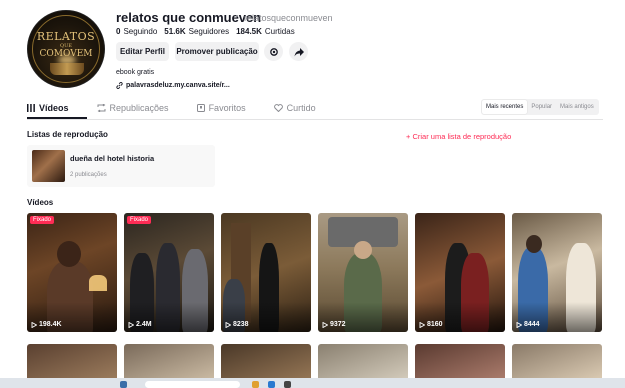  I want to click on stat-following: 0 Seguindo, so click(136, 31).